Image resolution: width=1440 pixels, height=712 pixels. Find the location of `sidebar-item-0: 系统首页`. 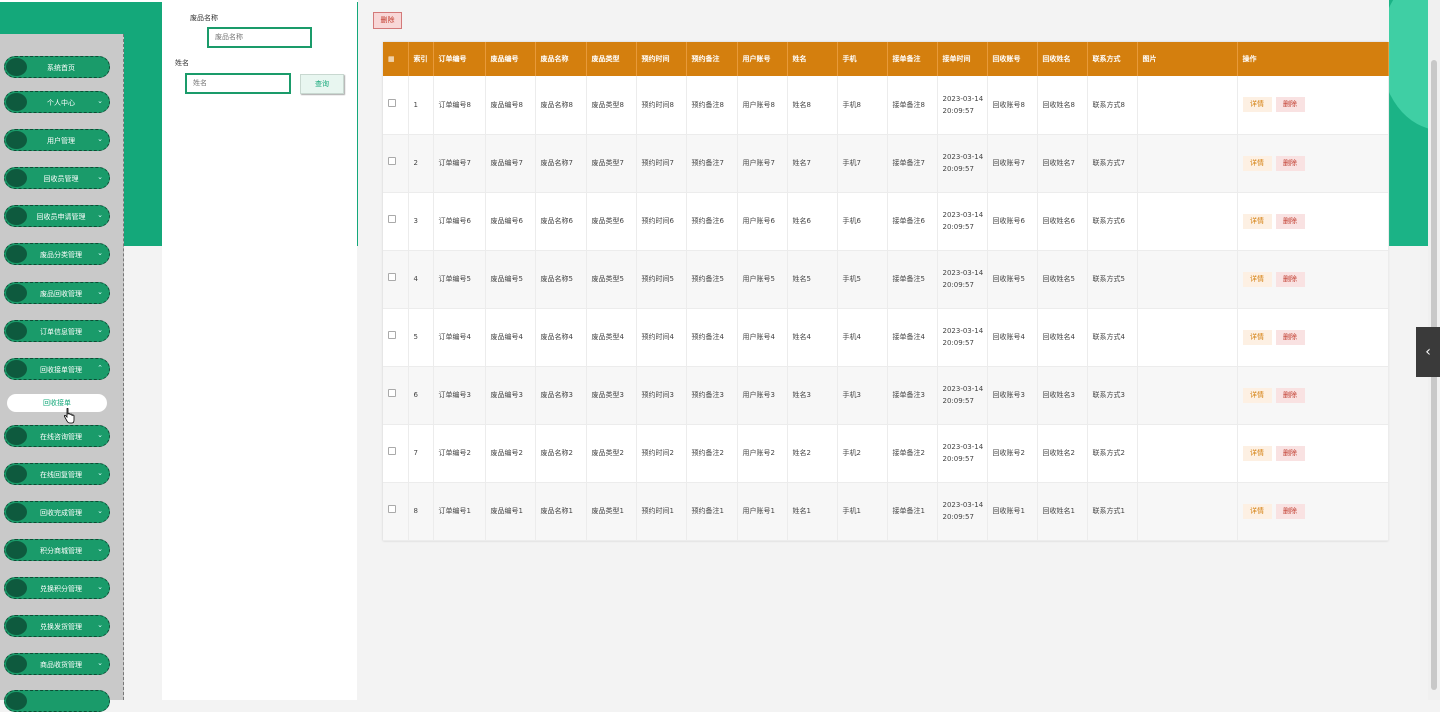

sidebar-item-0: 系统首页 is located at coordinates (57, 67).